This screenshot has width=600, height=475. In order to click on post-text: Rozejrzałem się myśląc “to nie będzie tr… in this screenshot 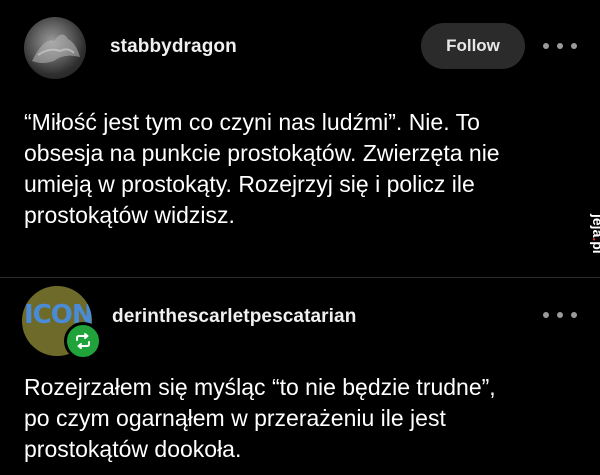, I will do `click(260, 418)`.